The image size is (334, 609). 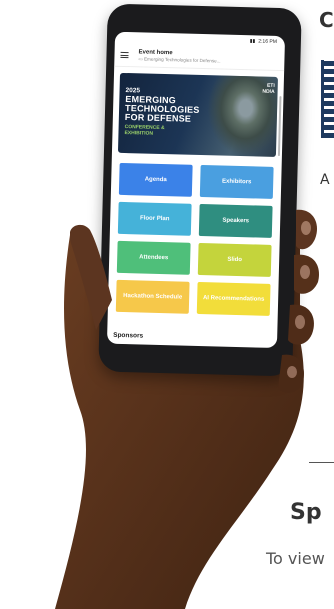 What do you see at coordinates (326, 20) in the screenshot?
I see `page-heading-fragment: C` at bounding box center [326, 20].